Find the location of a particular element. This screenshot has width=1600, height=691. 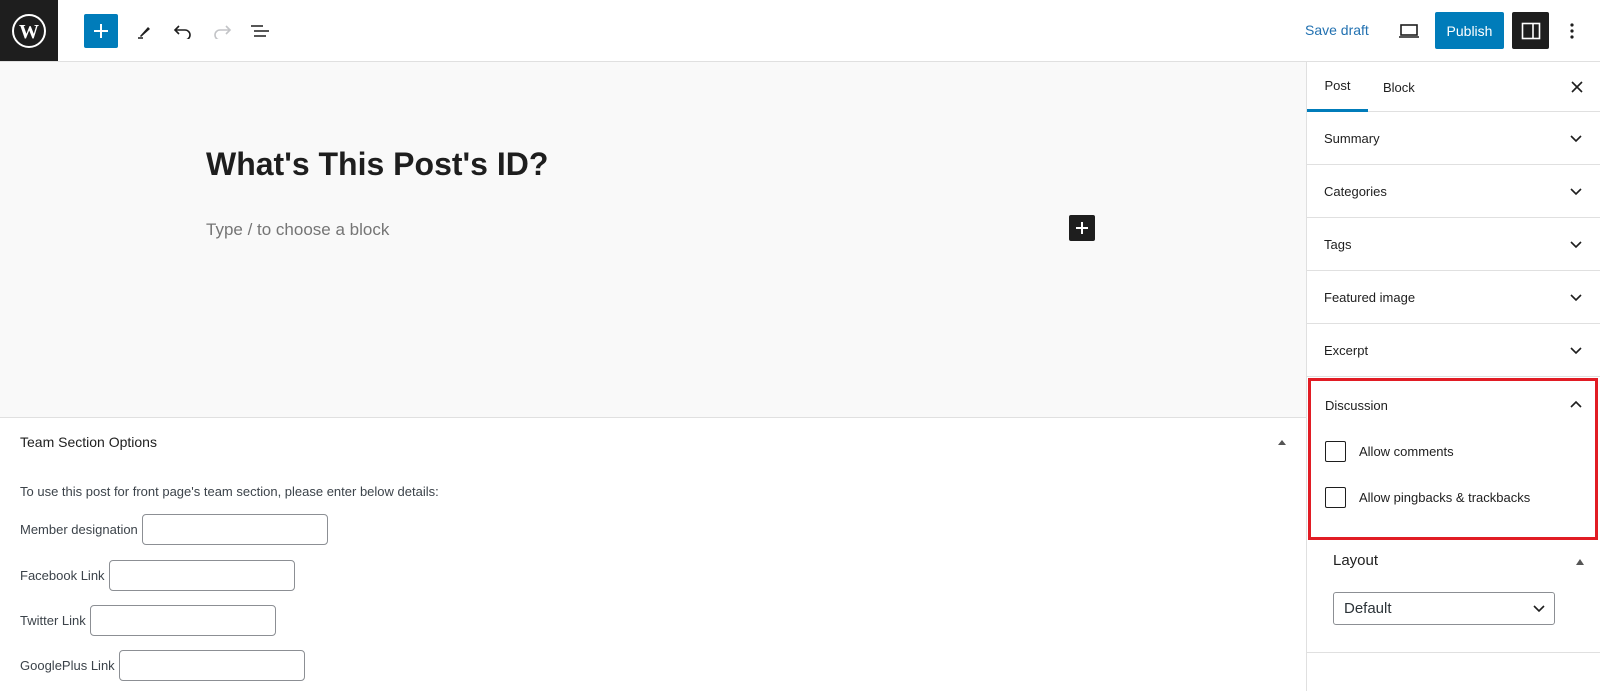

panel-label: Summary is located at coordinates (1352, 138).